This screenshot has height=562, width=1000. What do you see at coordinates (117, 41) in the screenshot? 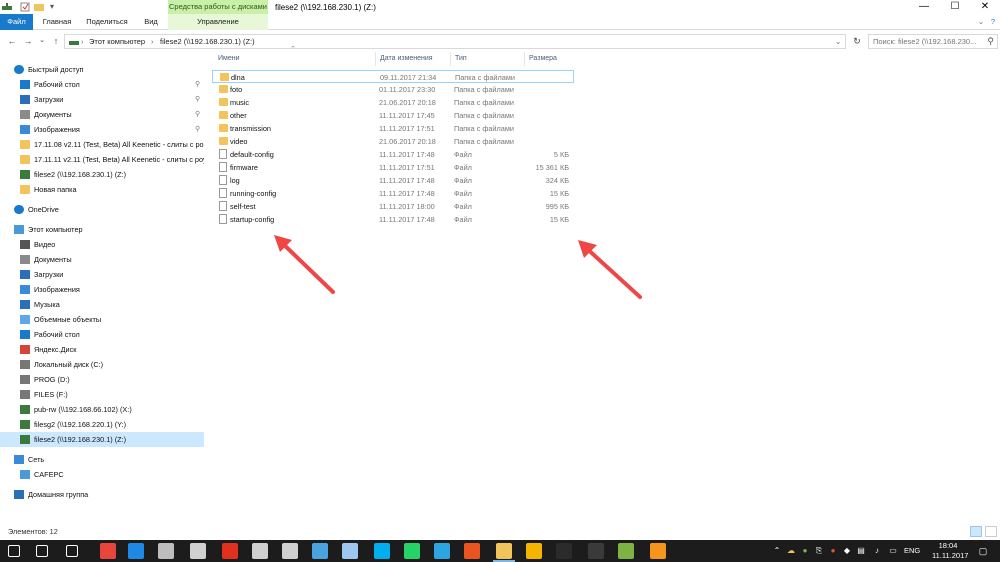
I see `breadcrumb-this-pc: Этот компьютер` at bounding box center [117, 41].